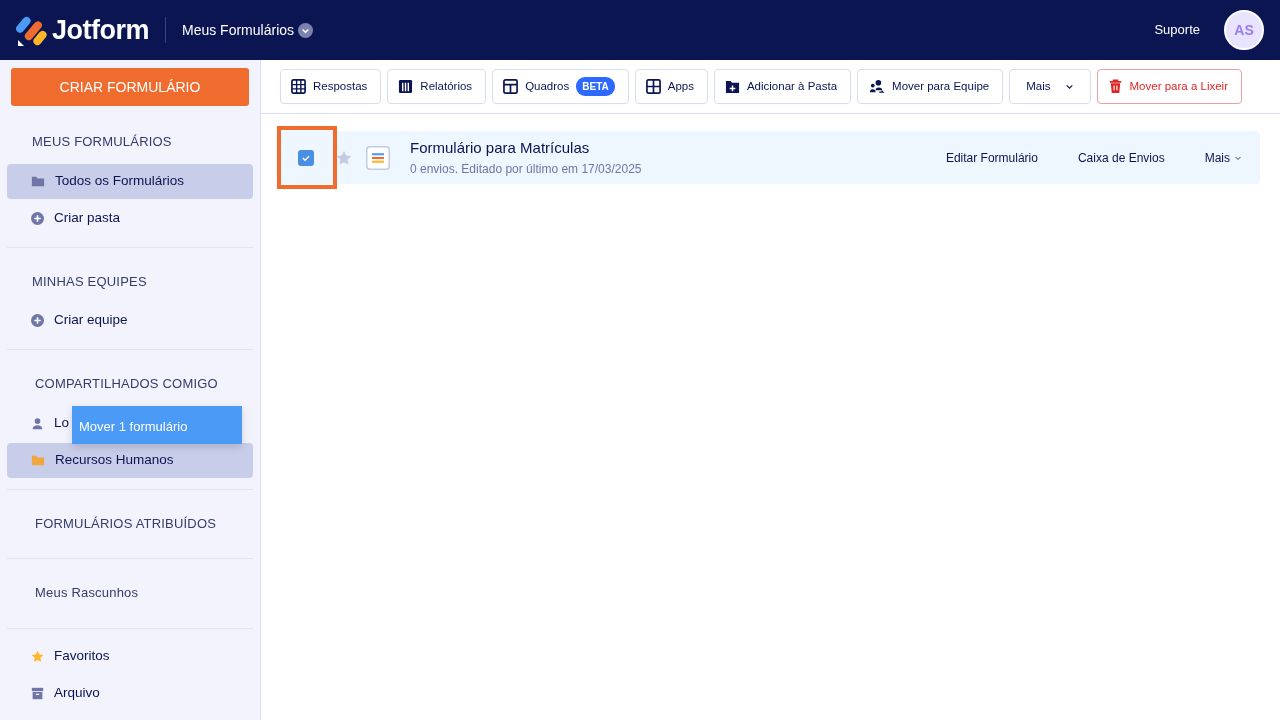  Describe the element at coordinates (526, 169) in the screenshot. I see `form-meta: 0 envios. Editado por último em 17/03/2025` at that location.